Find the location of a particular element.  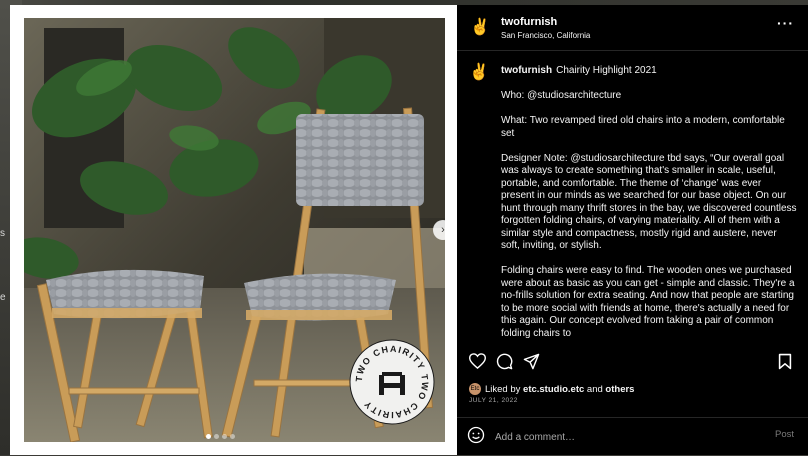

heart-icon is located at coordinates (477, 361).